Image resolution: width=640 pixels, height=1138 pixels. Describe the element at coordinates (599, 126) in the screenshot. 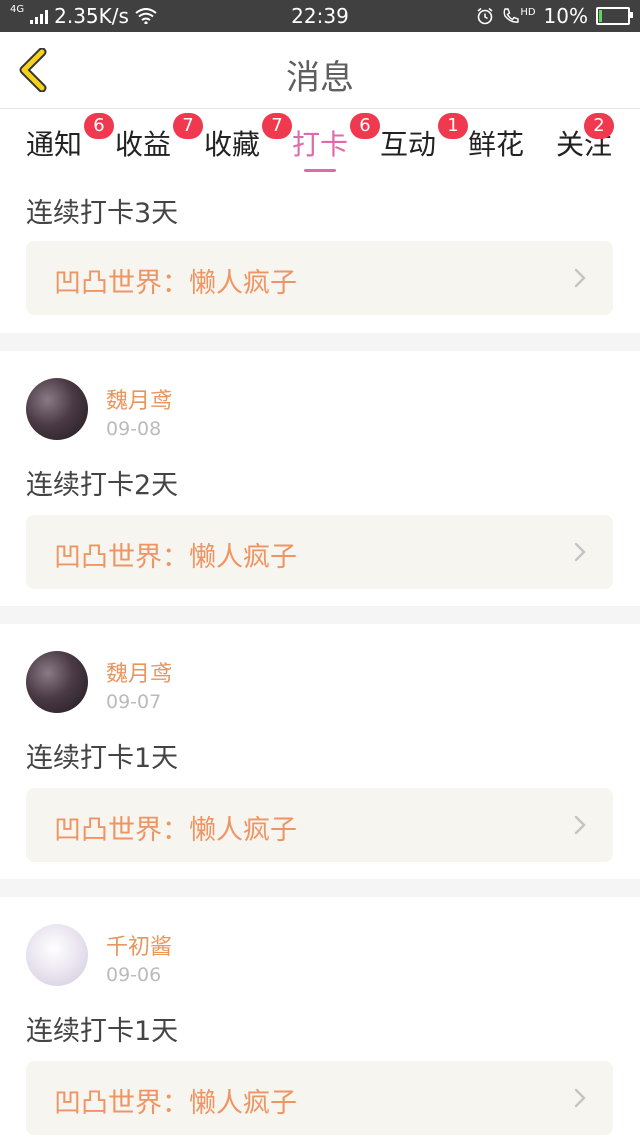

I see `unread-badge: 2` at that location.